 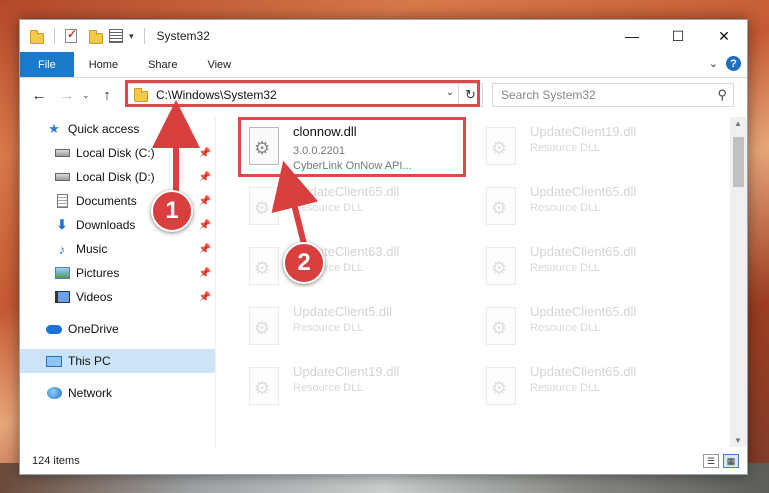 I want to click on view-toggle: ☰ ▦, so click(x=721, y=461).